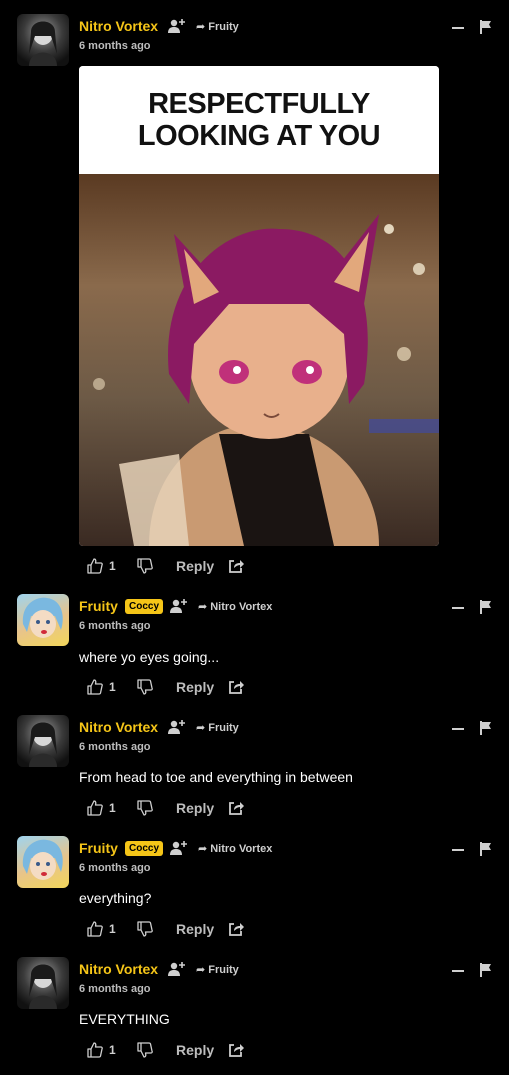 The width and height of the screenshot is (509, 1075). Describe the element at coordinates (115, 898) in the screenshot. I see `comment-text: everything?` at that location.